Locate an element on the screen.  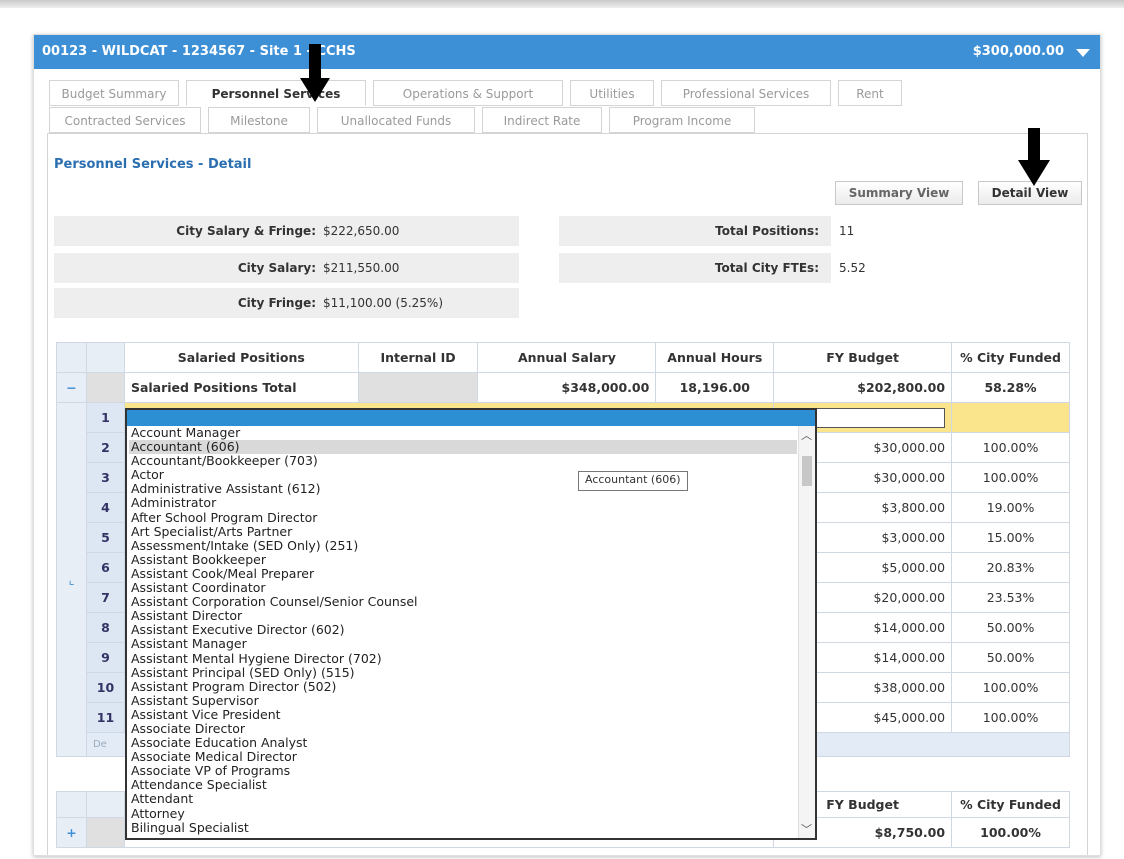
dropdown-option: Assistant Executive Director (602) is located at coordinates (463, 630).